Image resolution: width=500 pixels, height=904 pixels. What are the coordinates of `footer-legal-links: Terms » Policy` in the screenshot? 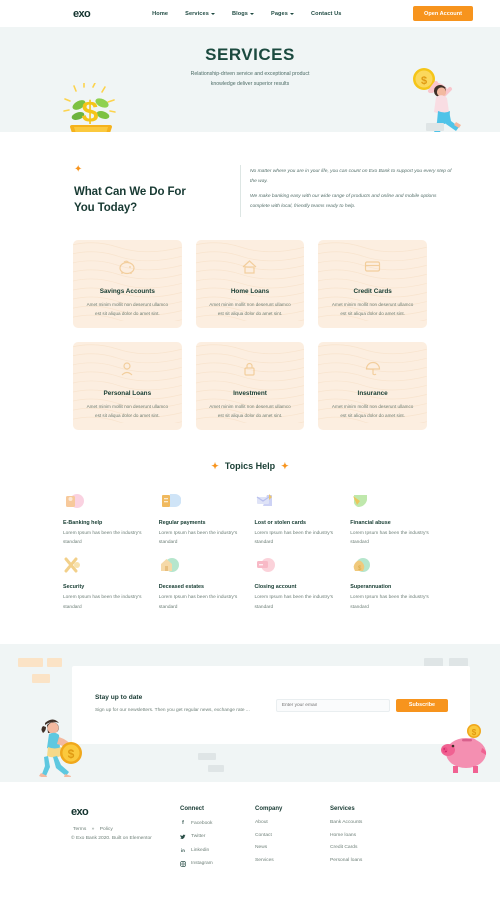 It's located at (125, 829).